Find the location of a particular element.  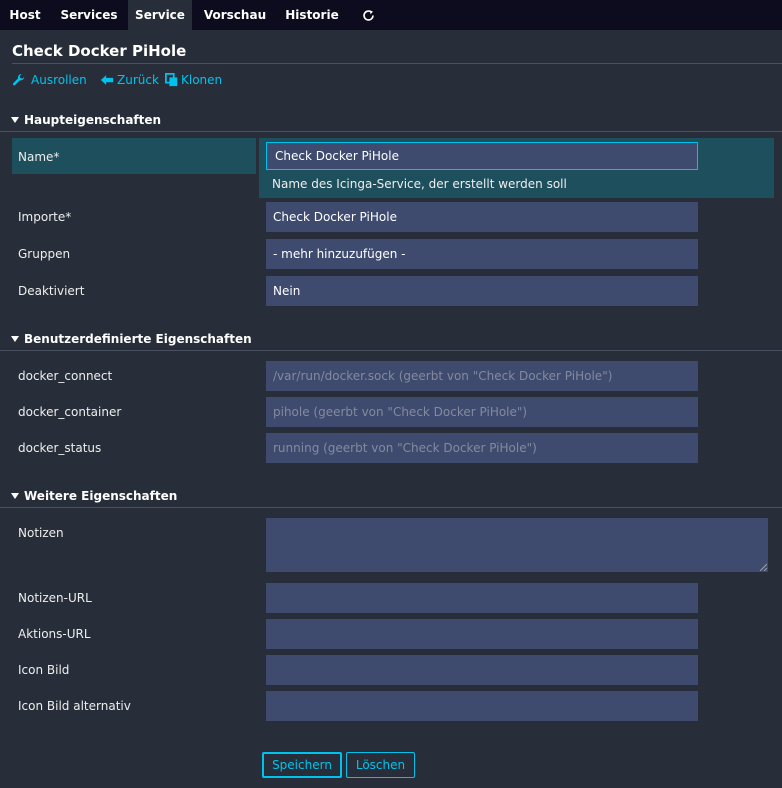

docker-status-label: docker_status is located at coordinates (60, 448).